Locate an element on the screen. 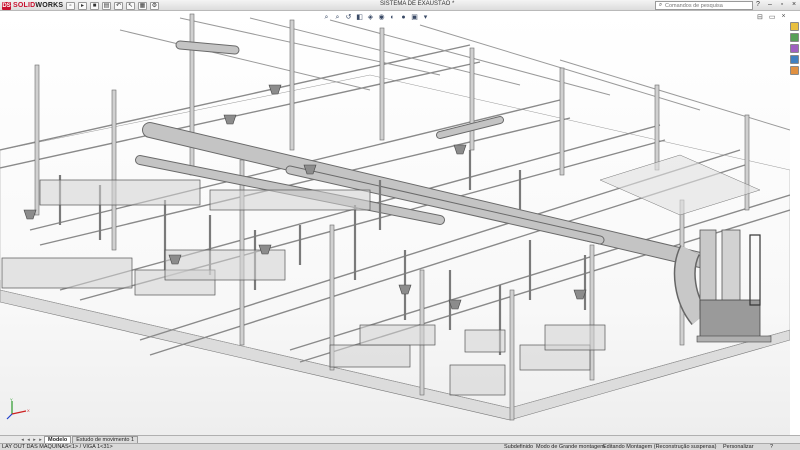 This screenshot has width=800, height=450. options-icon: ⚙ is located at coordinates (154, 5).